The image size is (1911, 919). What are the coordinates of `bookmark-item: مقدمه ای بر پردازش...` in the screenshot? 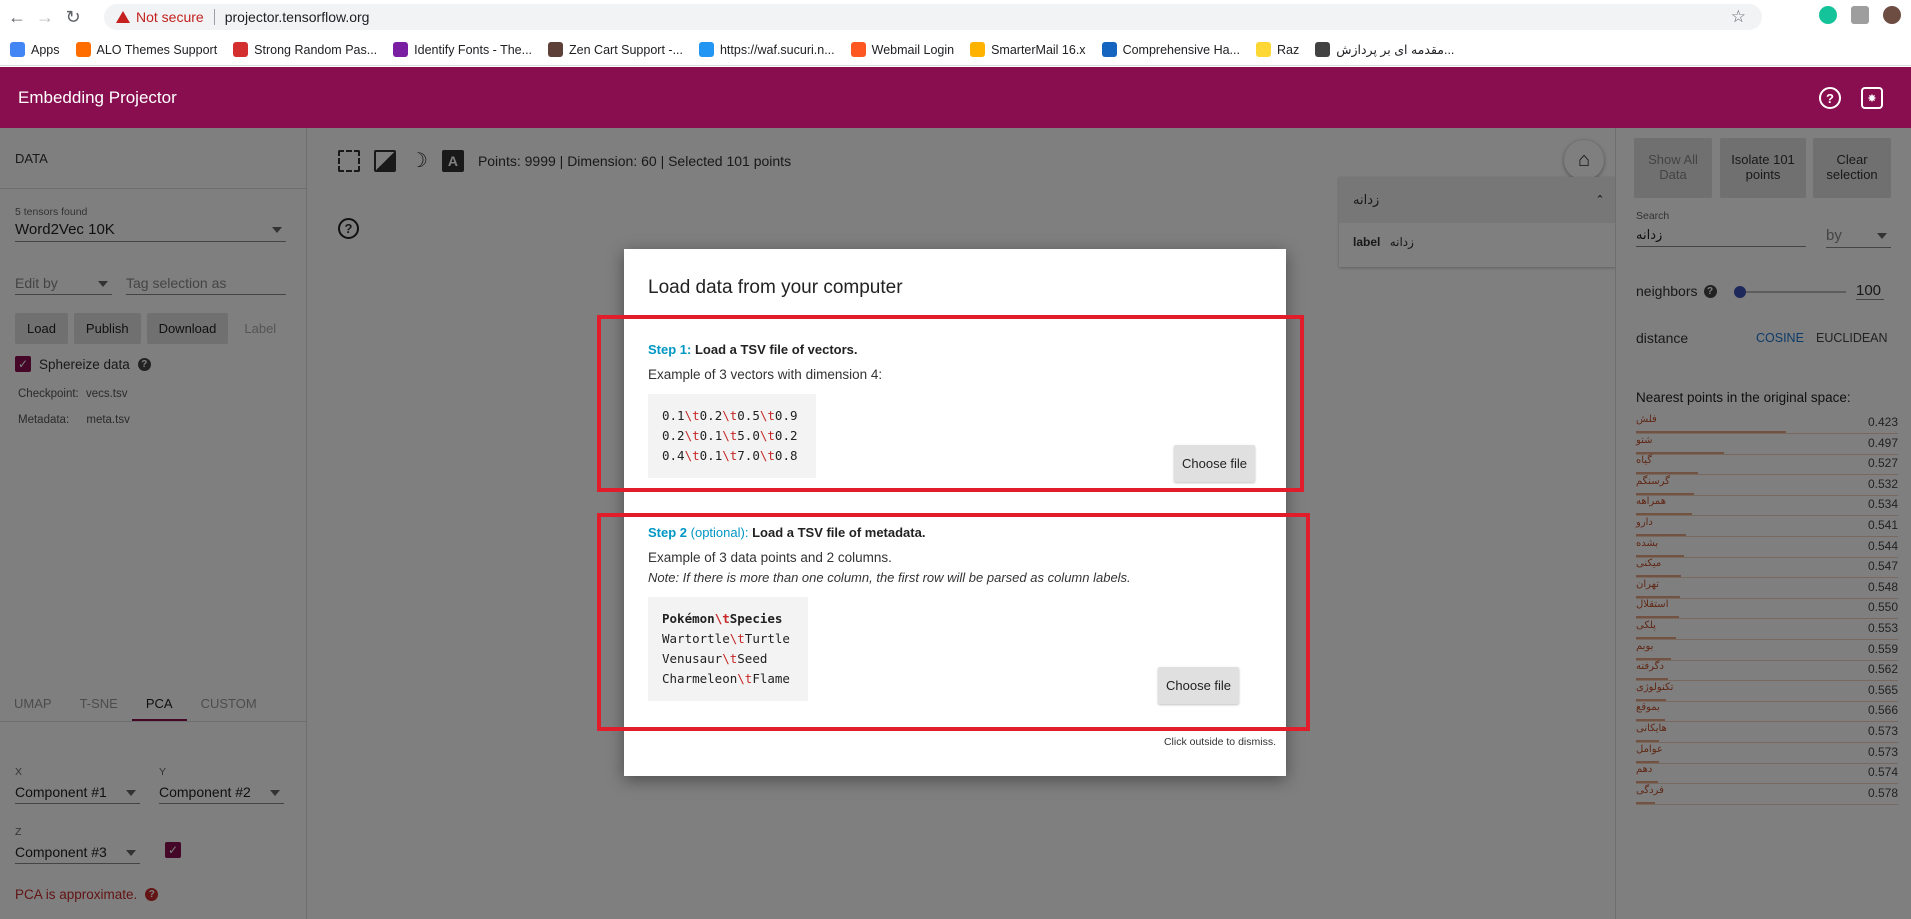 It's located at (1384, 49).